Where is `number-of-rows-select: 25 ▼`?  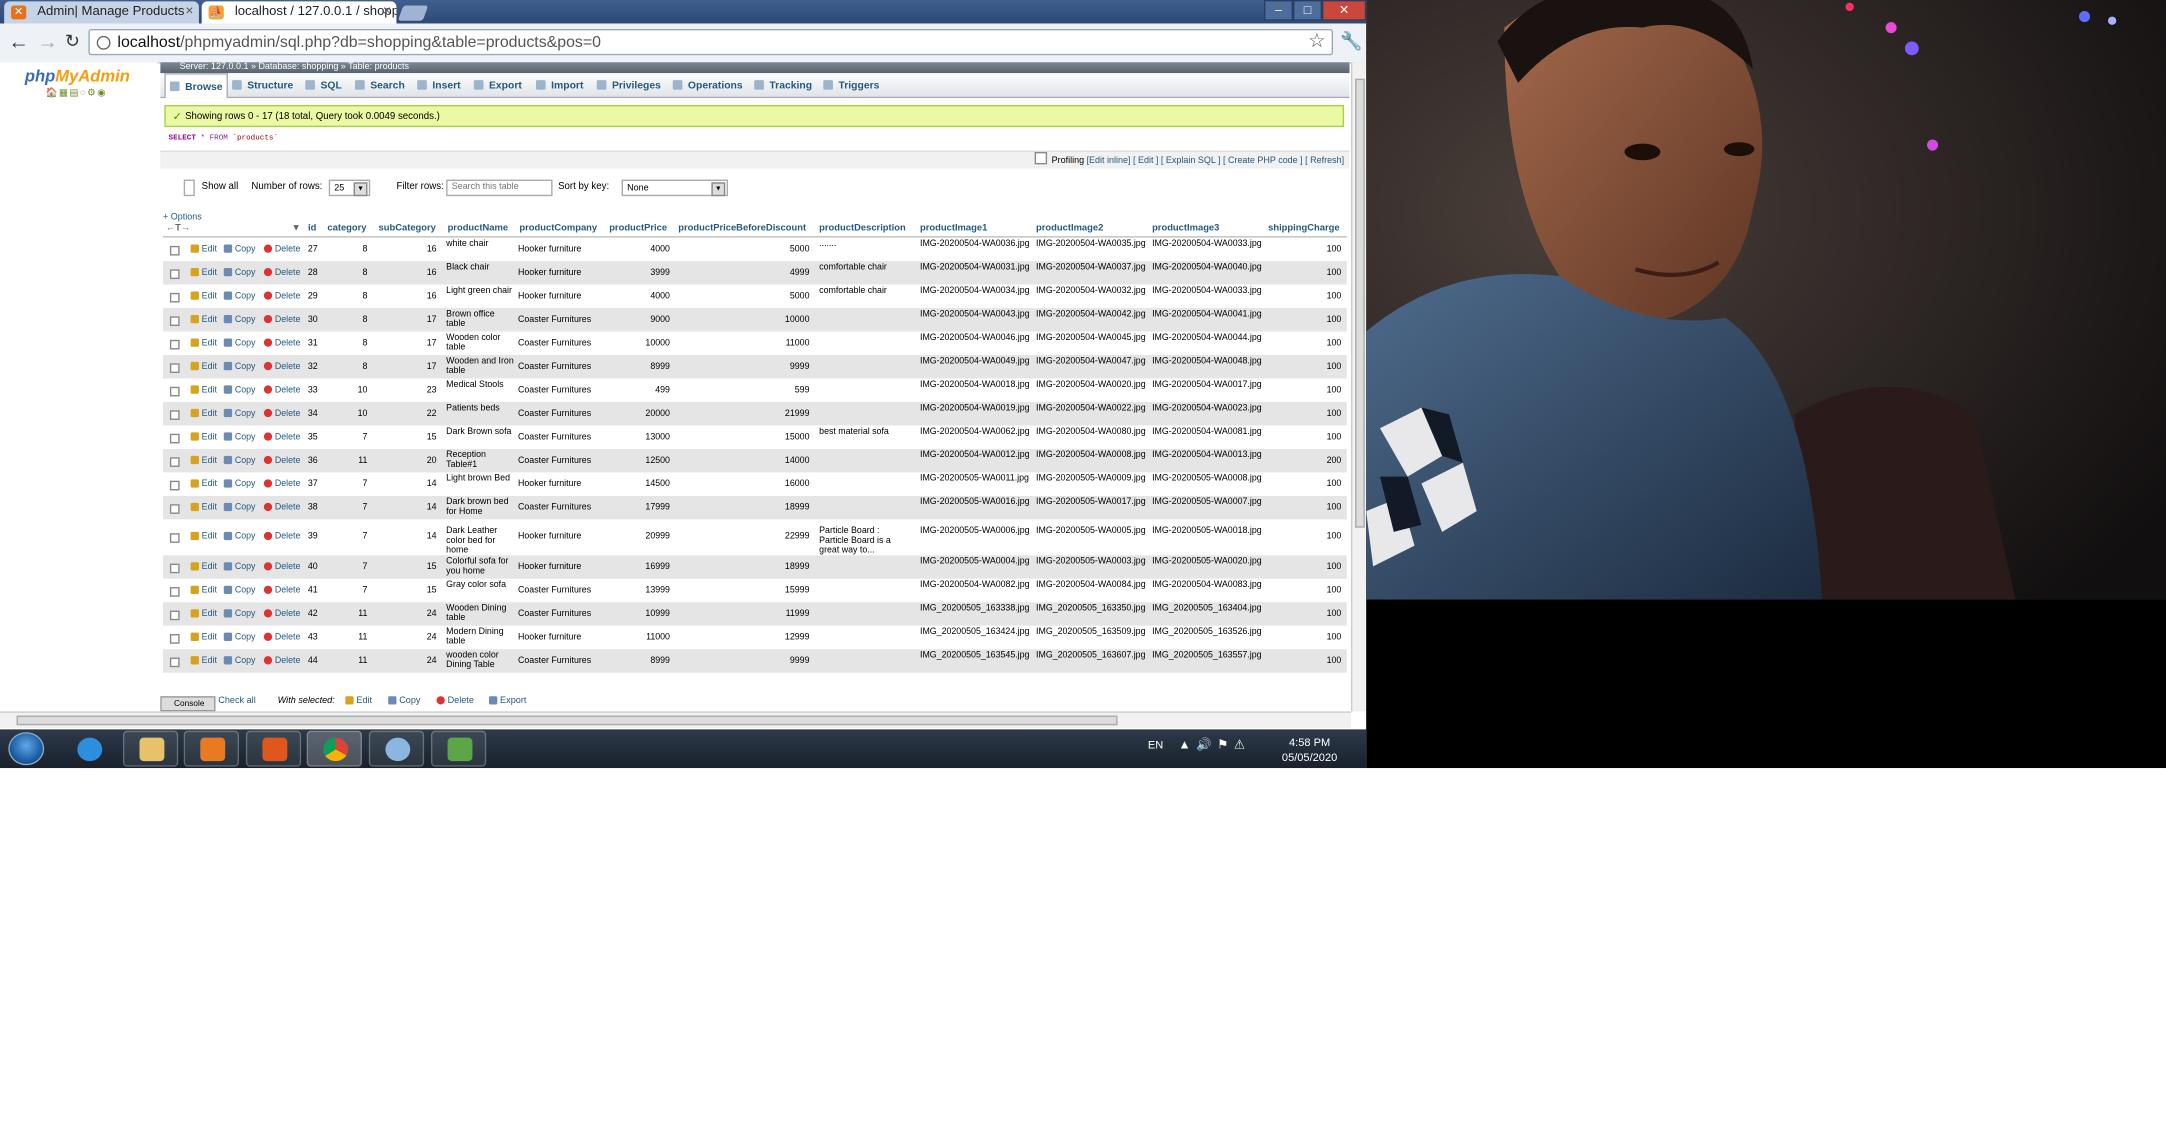 number-of-rows-select: 25 ▼ is located at coordinates (349, 188).